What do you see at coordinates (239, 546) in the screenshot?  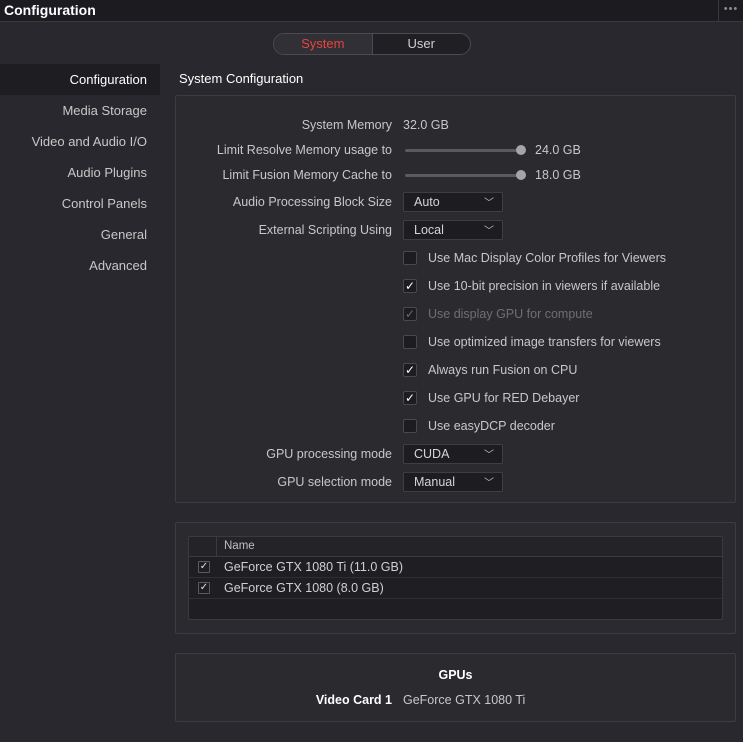 I see `column-header-name: Name` at bounding box center [239, 546].